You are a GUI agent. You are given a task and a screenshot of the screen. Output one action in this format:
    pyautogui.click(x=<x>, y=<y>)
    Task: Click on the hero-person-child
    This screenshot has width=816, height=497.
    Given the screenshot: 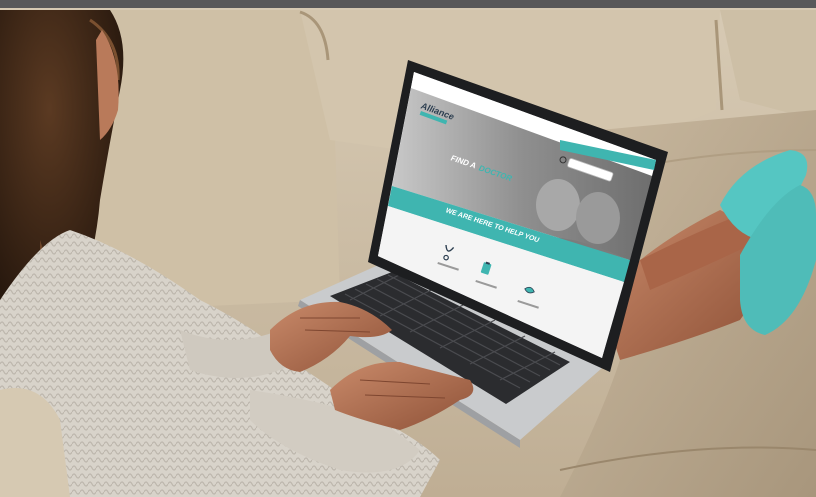 What is the action you would take?
    pyautogui.click(x=558, y=205)
    